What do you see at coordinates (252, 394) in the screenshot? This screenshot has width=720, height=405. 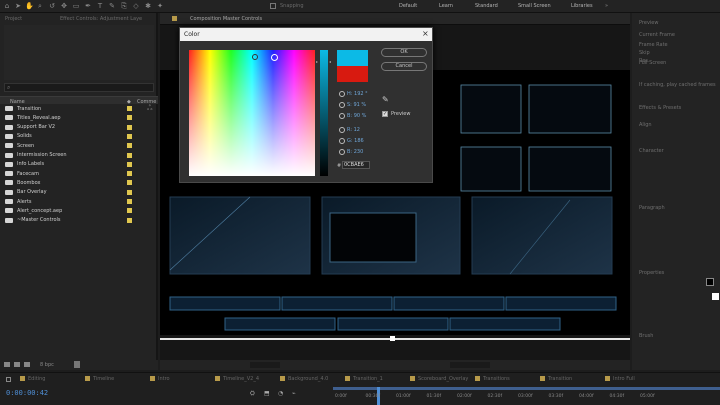 I see `solo-icon: ⛭` at bounding box center [252, 394].